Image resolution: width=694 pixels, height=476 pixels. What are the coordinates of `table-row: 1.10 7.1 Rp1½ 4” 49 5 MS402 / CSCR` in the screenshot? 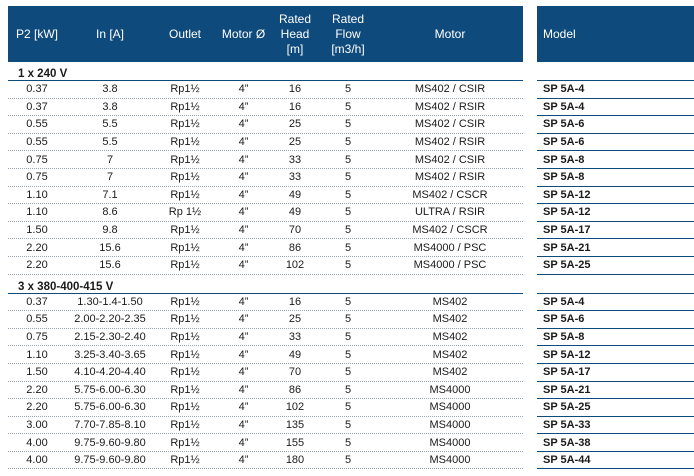 It's located at (265, 196).